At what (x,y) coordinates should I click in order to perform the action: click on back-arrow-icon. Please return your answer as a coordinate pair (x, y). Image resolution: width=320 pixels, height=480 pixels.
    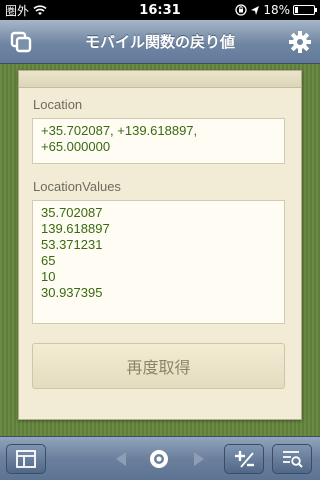
    Looking at the image, I should click on (121, 459).